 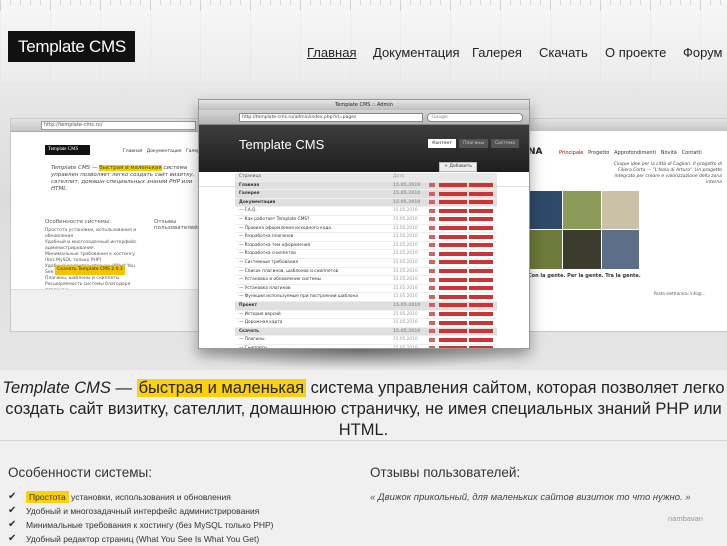 What do you see at coordinates (685, 518) in the screenshot?
I see `review-author: nambavan` at bounding box center [685, 518].